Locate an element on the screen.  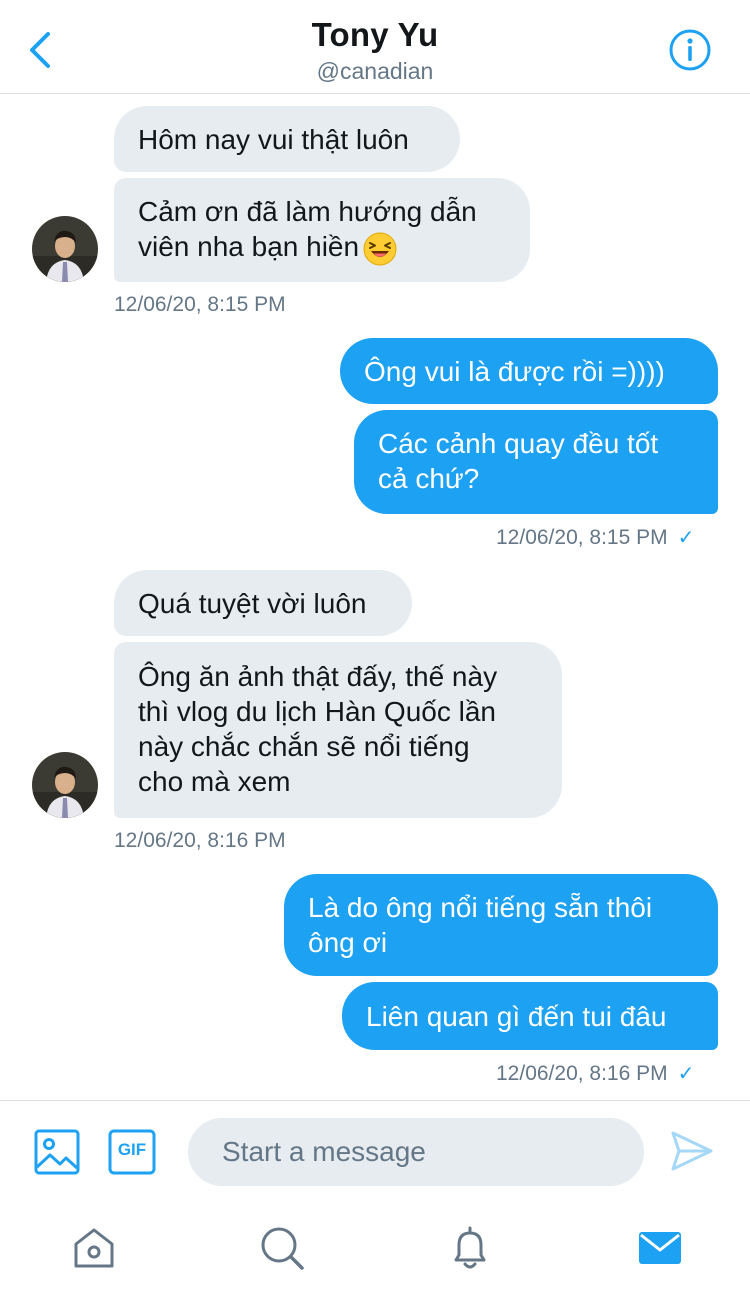
message-text-line: viên nha bạn hiền is located at coordinates (322, 247).